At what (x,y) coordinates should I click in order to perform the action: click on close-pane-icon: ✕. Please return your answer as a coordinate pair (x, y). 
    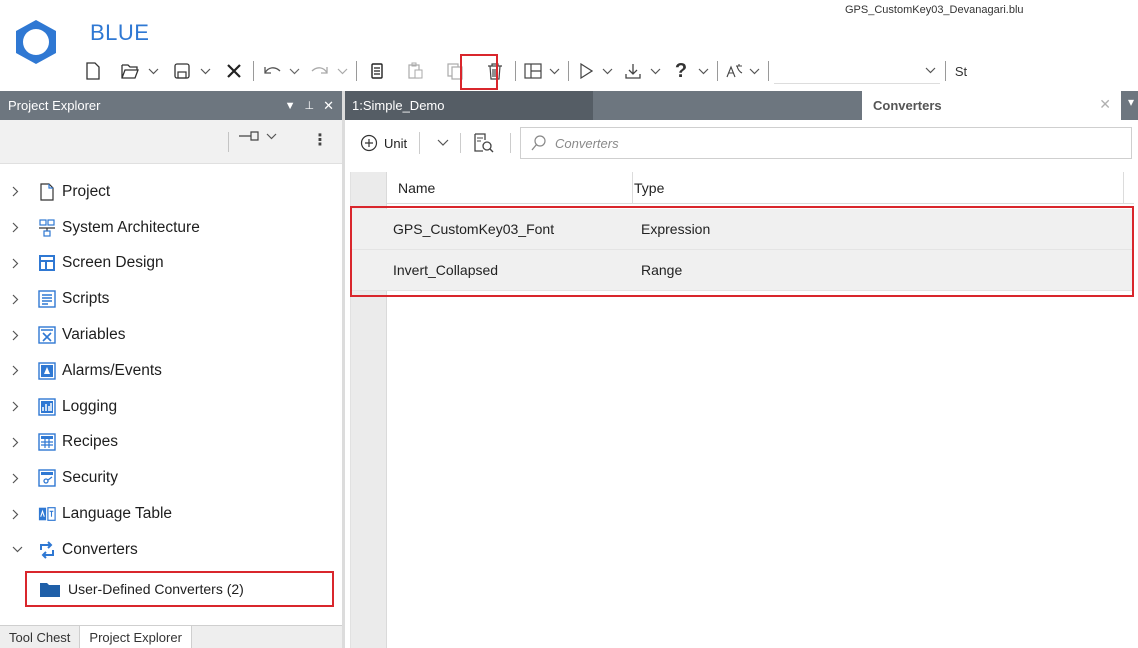
    Looking at the image, I should click on (328, 106).